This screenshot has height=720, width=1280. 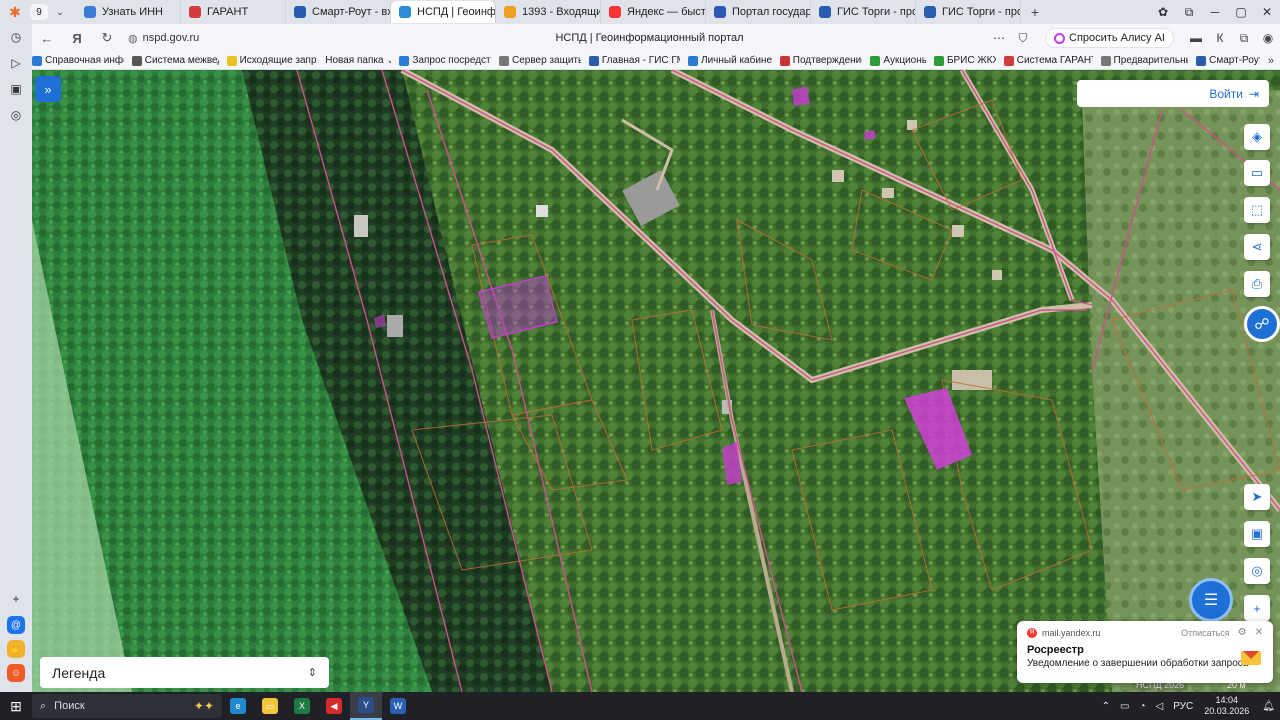 What do you see at coordinates (1257, 173) in the screenshot?
I see `ruler-icon: ▭` at bounding box center [1257, 173].